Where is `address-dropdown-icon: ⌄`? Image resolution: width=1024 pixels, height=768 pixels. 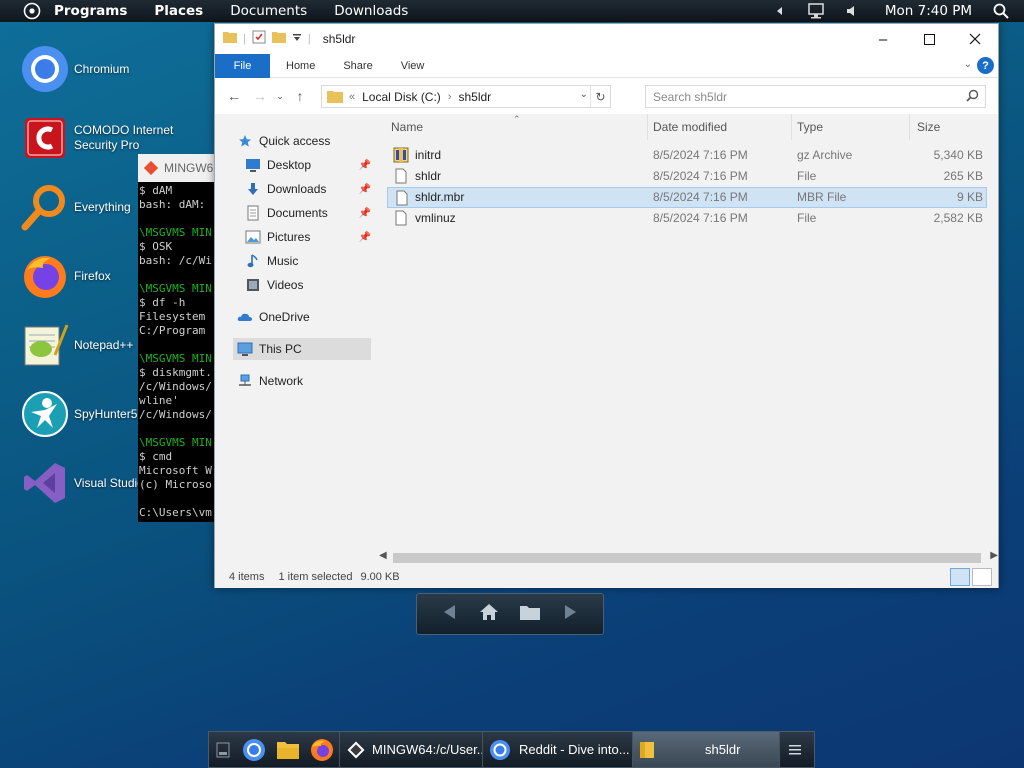 address-dropdown-icon: ⌄ is located at coordinates (584, 94).